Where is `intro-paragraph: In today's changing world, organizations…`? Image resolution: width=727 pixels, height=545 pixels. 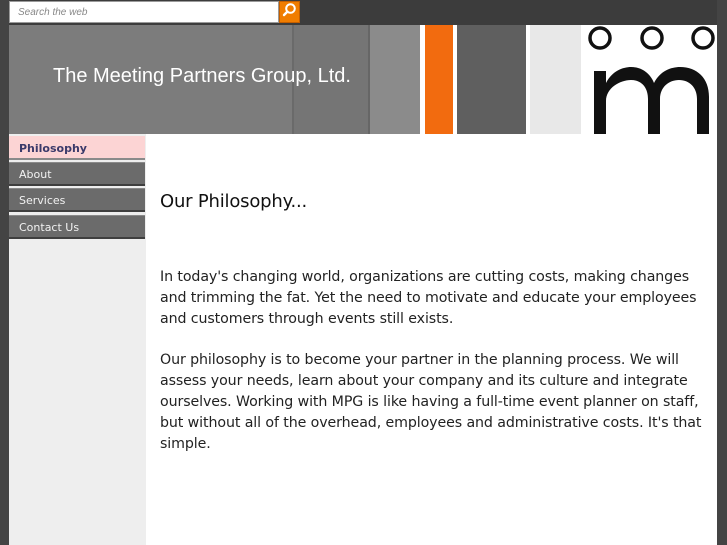 intro-paragraph: In today's changing world, organizations… is located at coordinates (428, 298).